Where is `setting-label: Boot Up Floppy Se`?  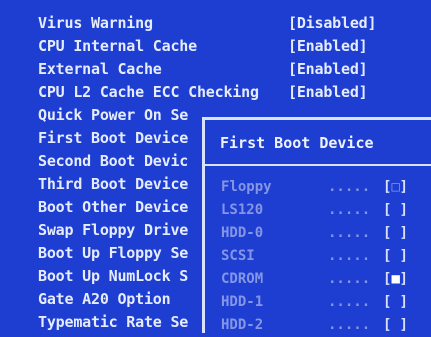 setting-label: Boot Up Floppy Se is located at coordinates (113, 253).